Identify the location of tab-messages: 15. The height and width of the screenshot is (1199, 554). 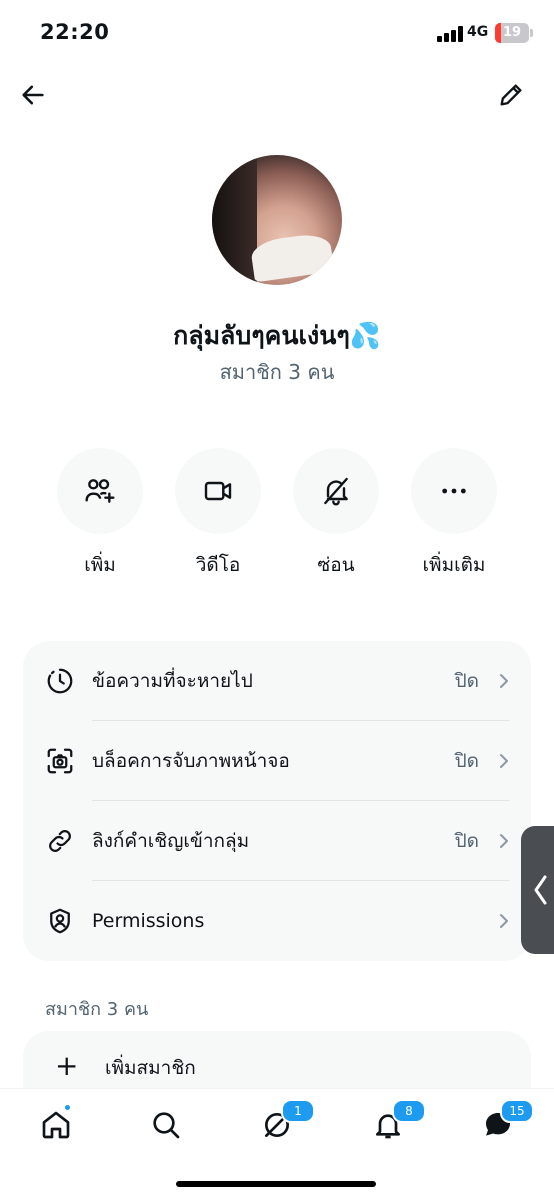
(506, 1122).